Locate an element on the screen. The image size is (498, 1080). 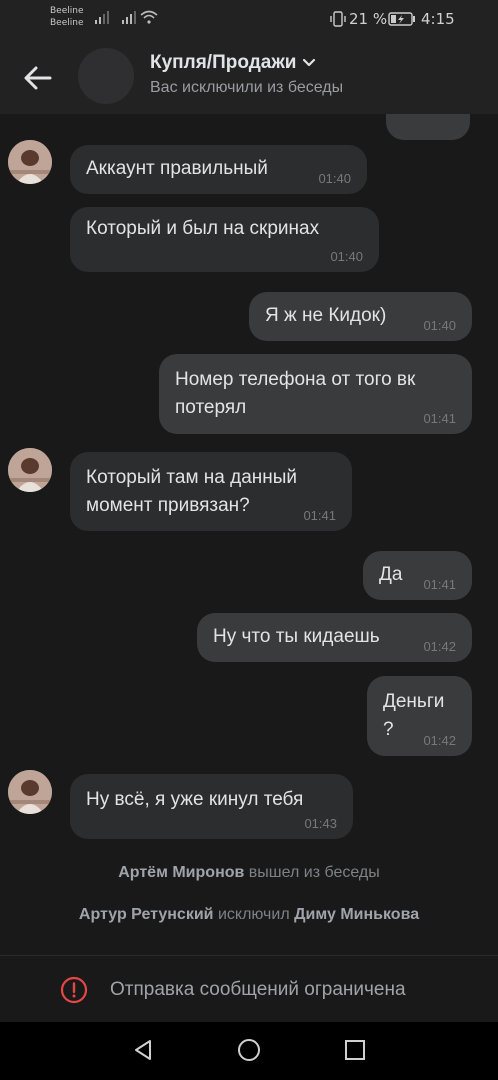
message-bubble: Аккаунт правильный 01:40 is located at coordinates (218, 169).